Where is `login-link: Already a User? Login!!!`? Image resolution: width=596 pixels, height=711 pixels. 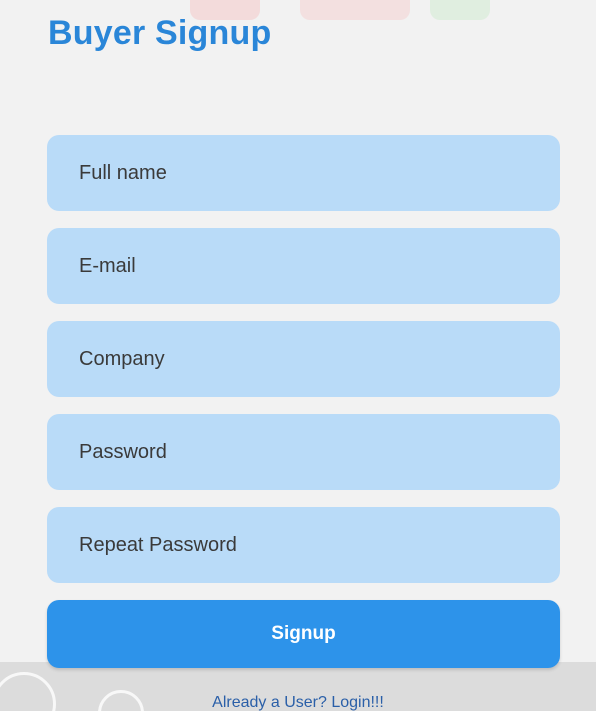
login-link: Already a User? Login!!! is located at coordinates (298, 702).